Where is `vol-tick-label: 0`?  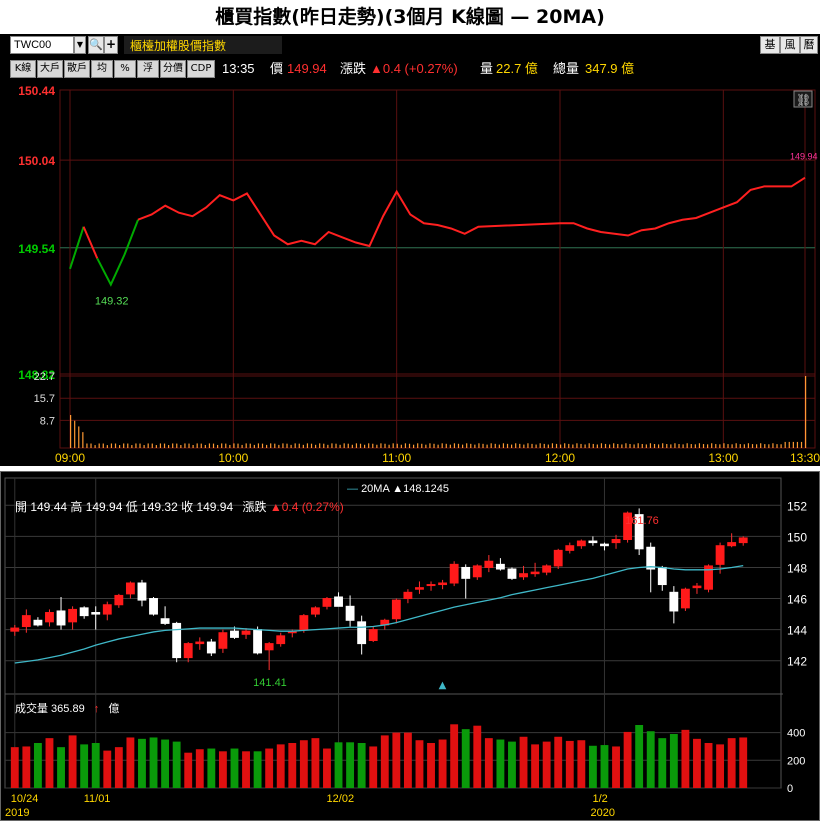 vol-tick-label: 0 is located at coordinates (790, 789).